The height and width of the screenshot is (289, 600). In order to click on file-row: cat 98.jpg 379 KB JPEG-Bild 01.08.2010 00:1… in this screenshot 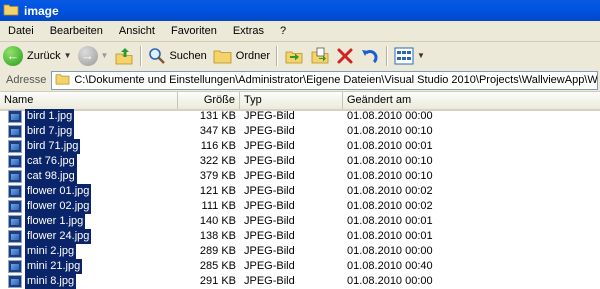, I will do `click(300, 176)`.